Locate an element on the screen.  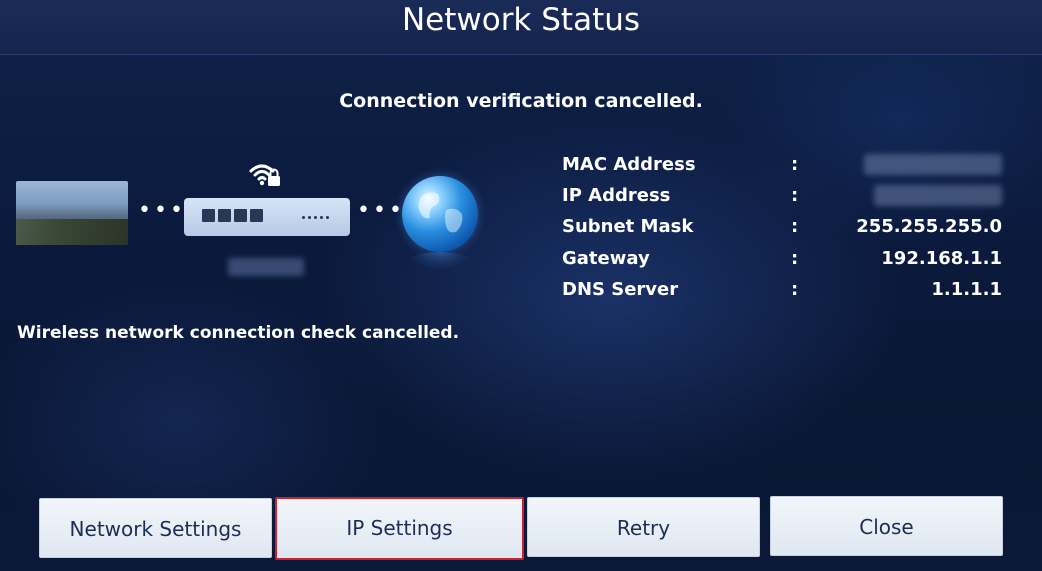
ip-settings-button: IP Settings is located at coordinates (399, 528).